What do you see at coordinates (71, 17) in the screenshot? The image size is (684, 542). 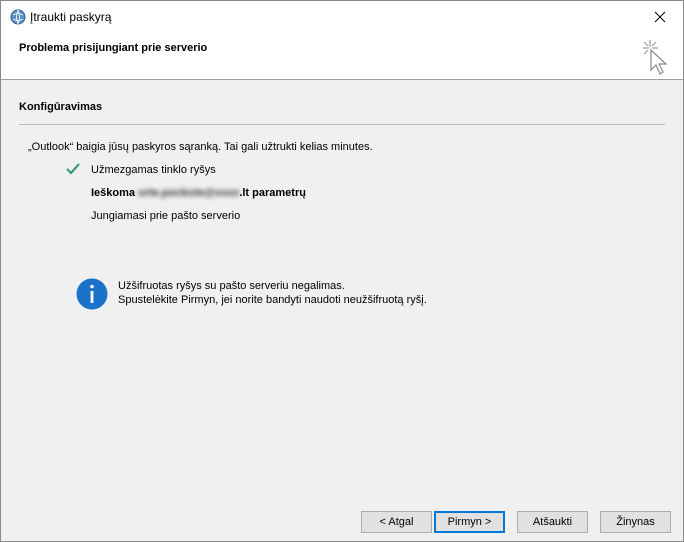 I see `window-title: Įtraukti paskyrą` at bounding box center [71, 17].